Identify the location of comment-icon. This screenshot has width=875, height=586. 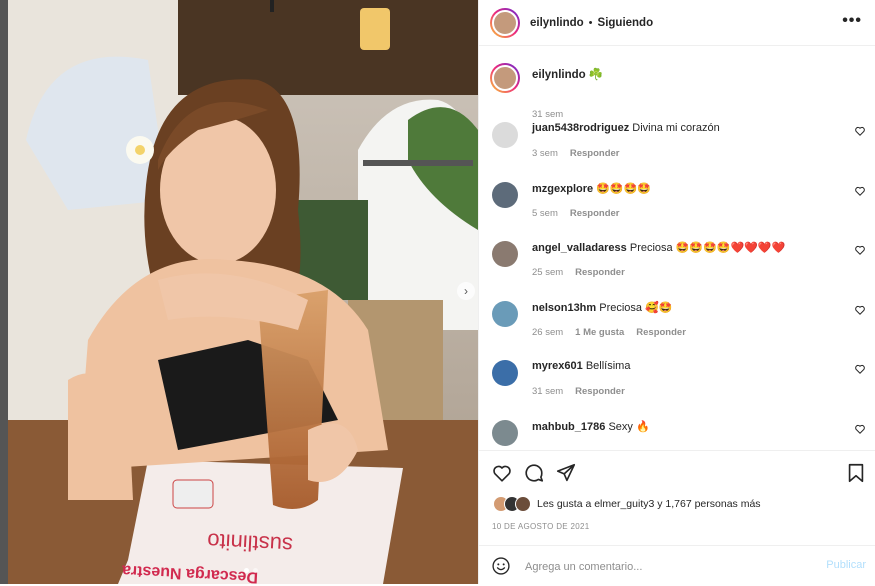
(534, 473).